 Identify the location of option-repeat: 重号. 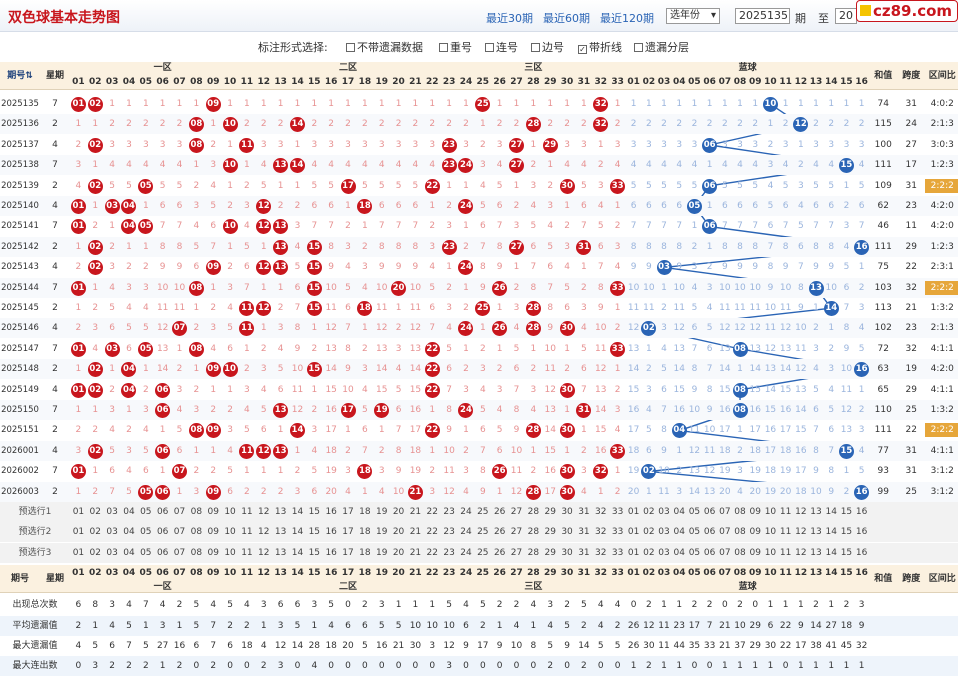
(455, 47).